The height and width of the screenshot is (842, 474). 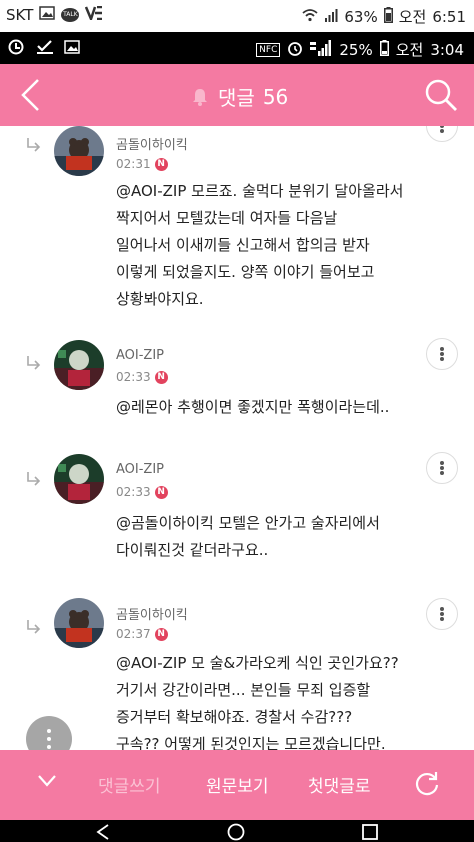 I want to click on clock-time: 6:51, so click(x=449, y=16).